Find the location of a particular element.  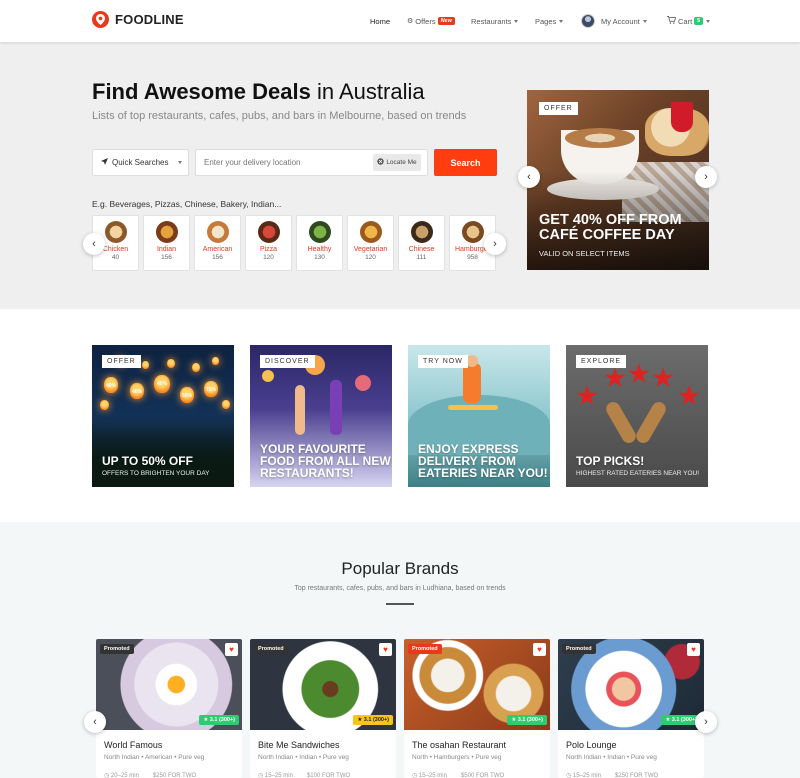

nav-my-account: My Account is located at coordinates (614, 21).